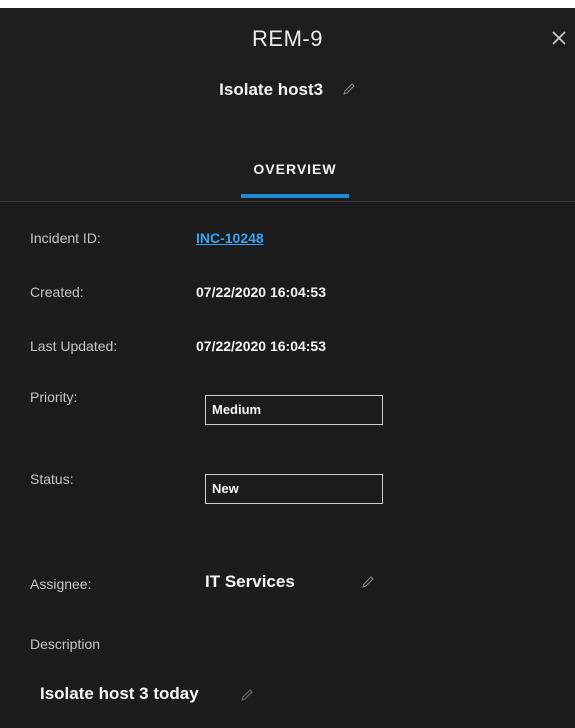 The image size is (575, 728). Describe the element at coordinates (295, 169) in the screenshot. I see `tab-overview-label: OVERVIEW` at that location.